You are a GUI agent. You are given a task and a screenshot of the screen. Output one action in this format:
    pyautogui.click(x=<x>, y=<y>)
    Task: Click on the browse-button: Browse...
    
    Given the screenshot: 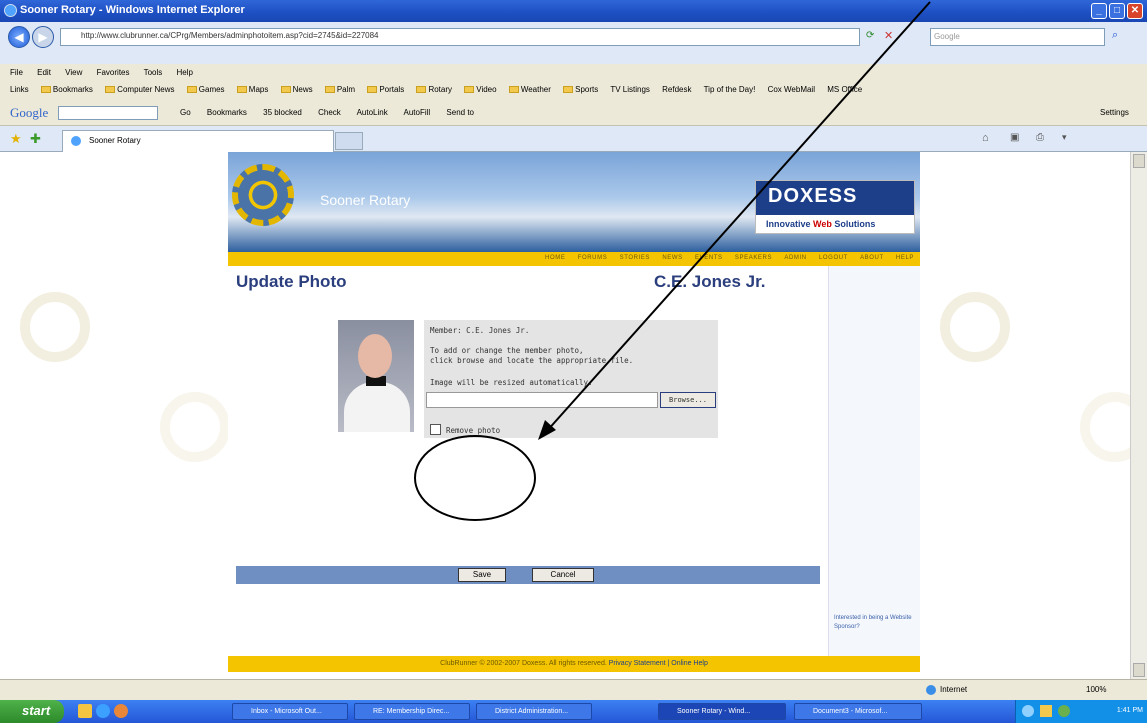 What is the action you would take?
    pyautogui.click(x=688, y=400)
    